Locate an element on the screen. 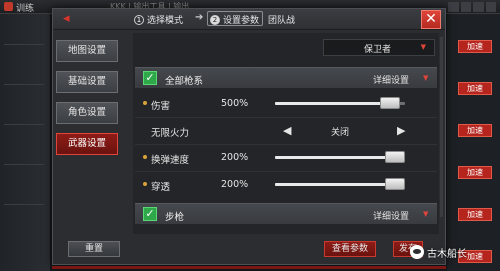 This screenshot has height=271, width=500. dialog-header: ◂ 1 选择模式 ➔ 2 设置参数 团队战 ✕ is located at coordinates (249, 19).